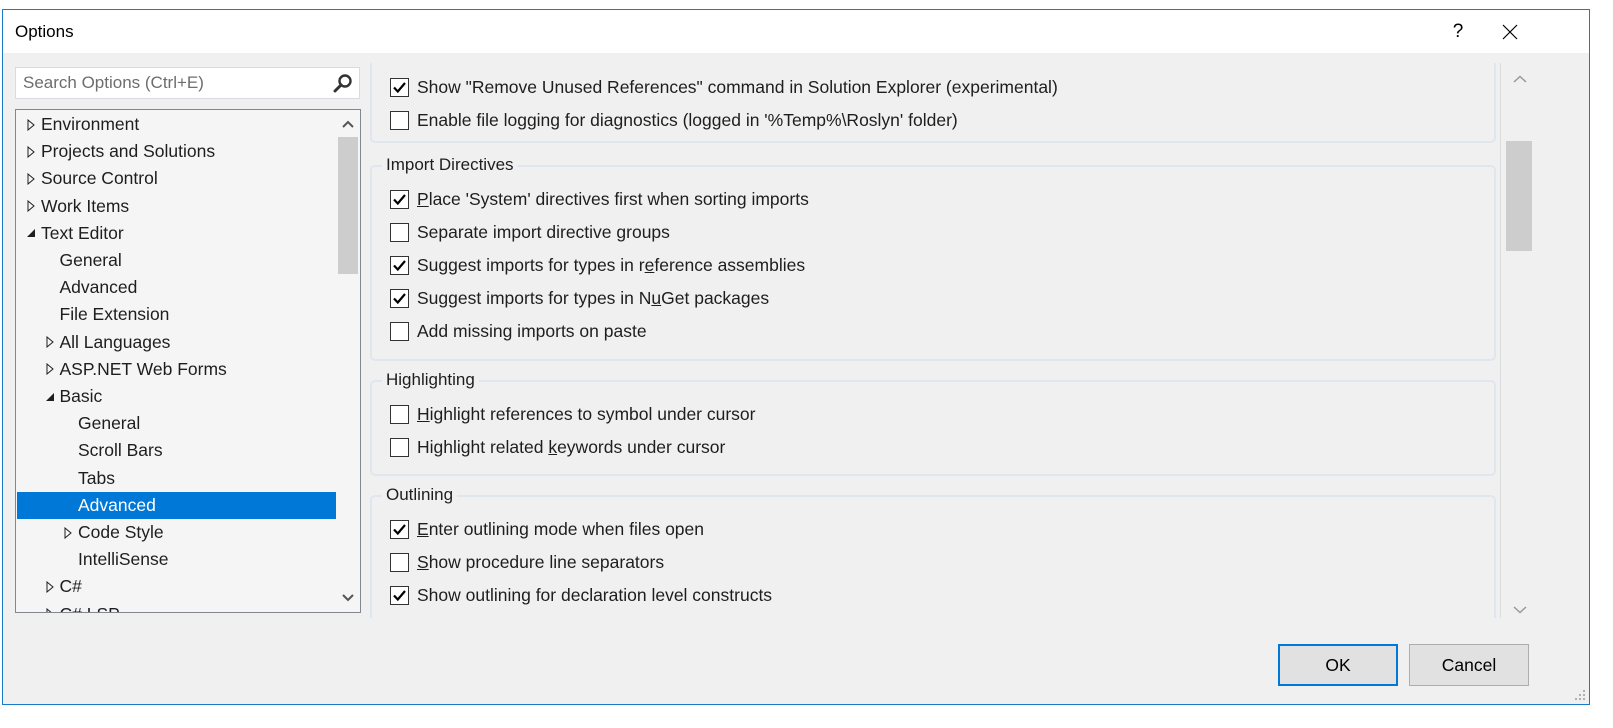 This screenshot has height=728, width=1613. I want to click on options-scrollbar, so click(1519, 340).